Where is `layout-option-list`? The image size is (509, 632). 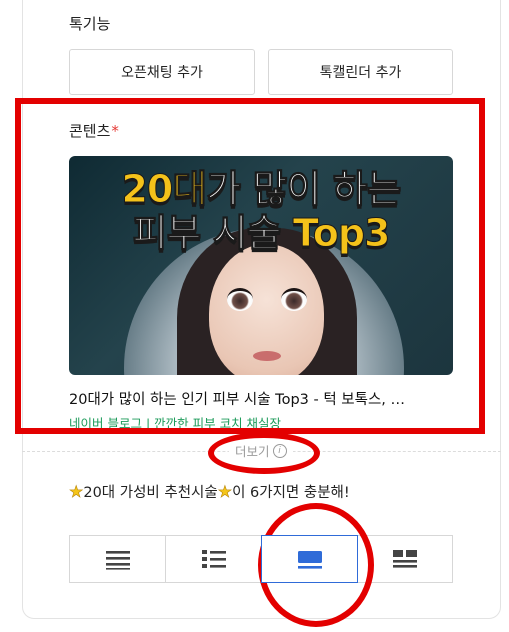
layout-option-list is located at coordinates (118, 559).